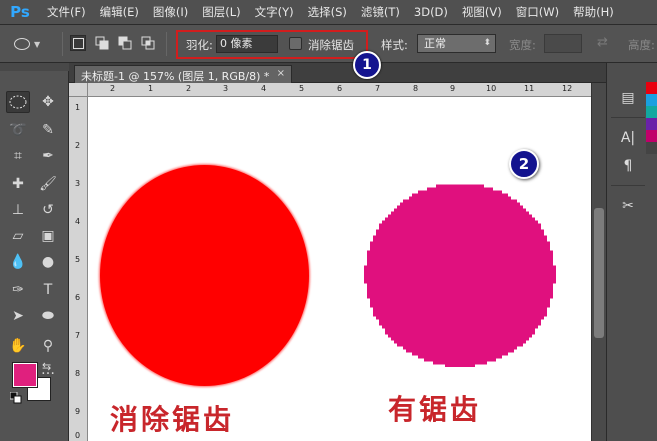  Describe the element at coordinates (125, 43) in the screenshot. I see `subtract-from-selection-button` at that location.